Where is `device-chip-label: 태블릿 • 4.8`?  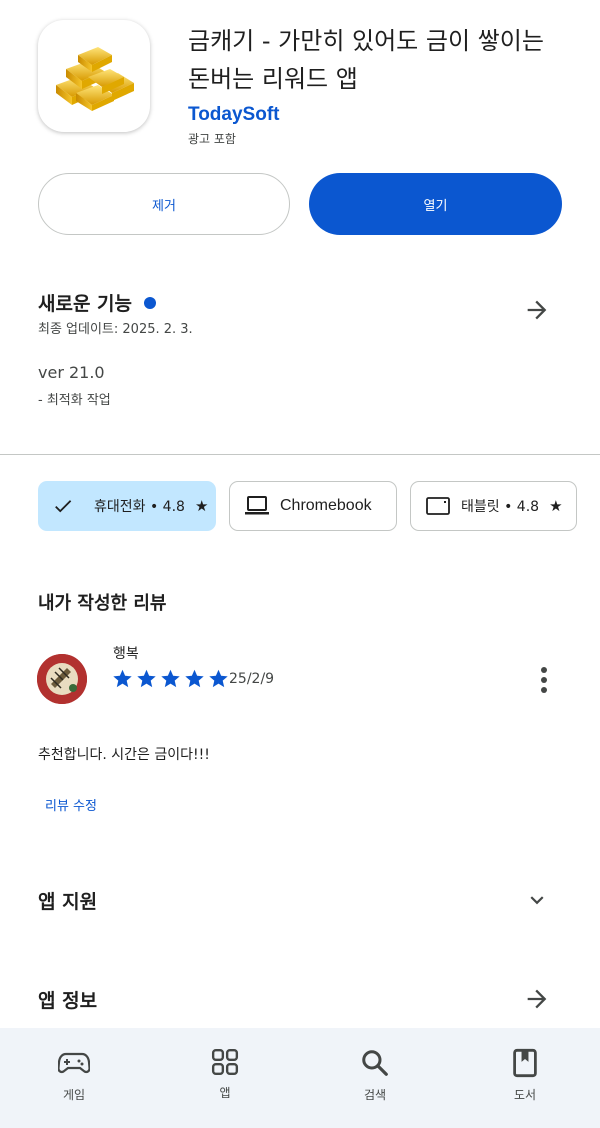
device-chip-label: 태블릿 • 4.8 is located at coordinates (500, 507).